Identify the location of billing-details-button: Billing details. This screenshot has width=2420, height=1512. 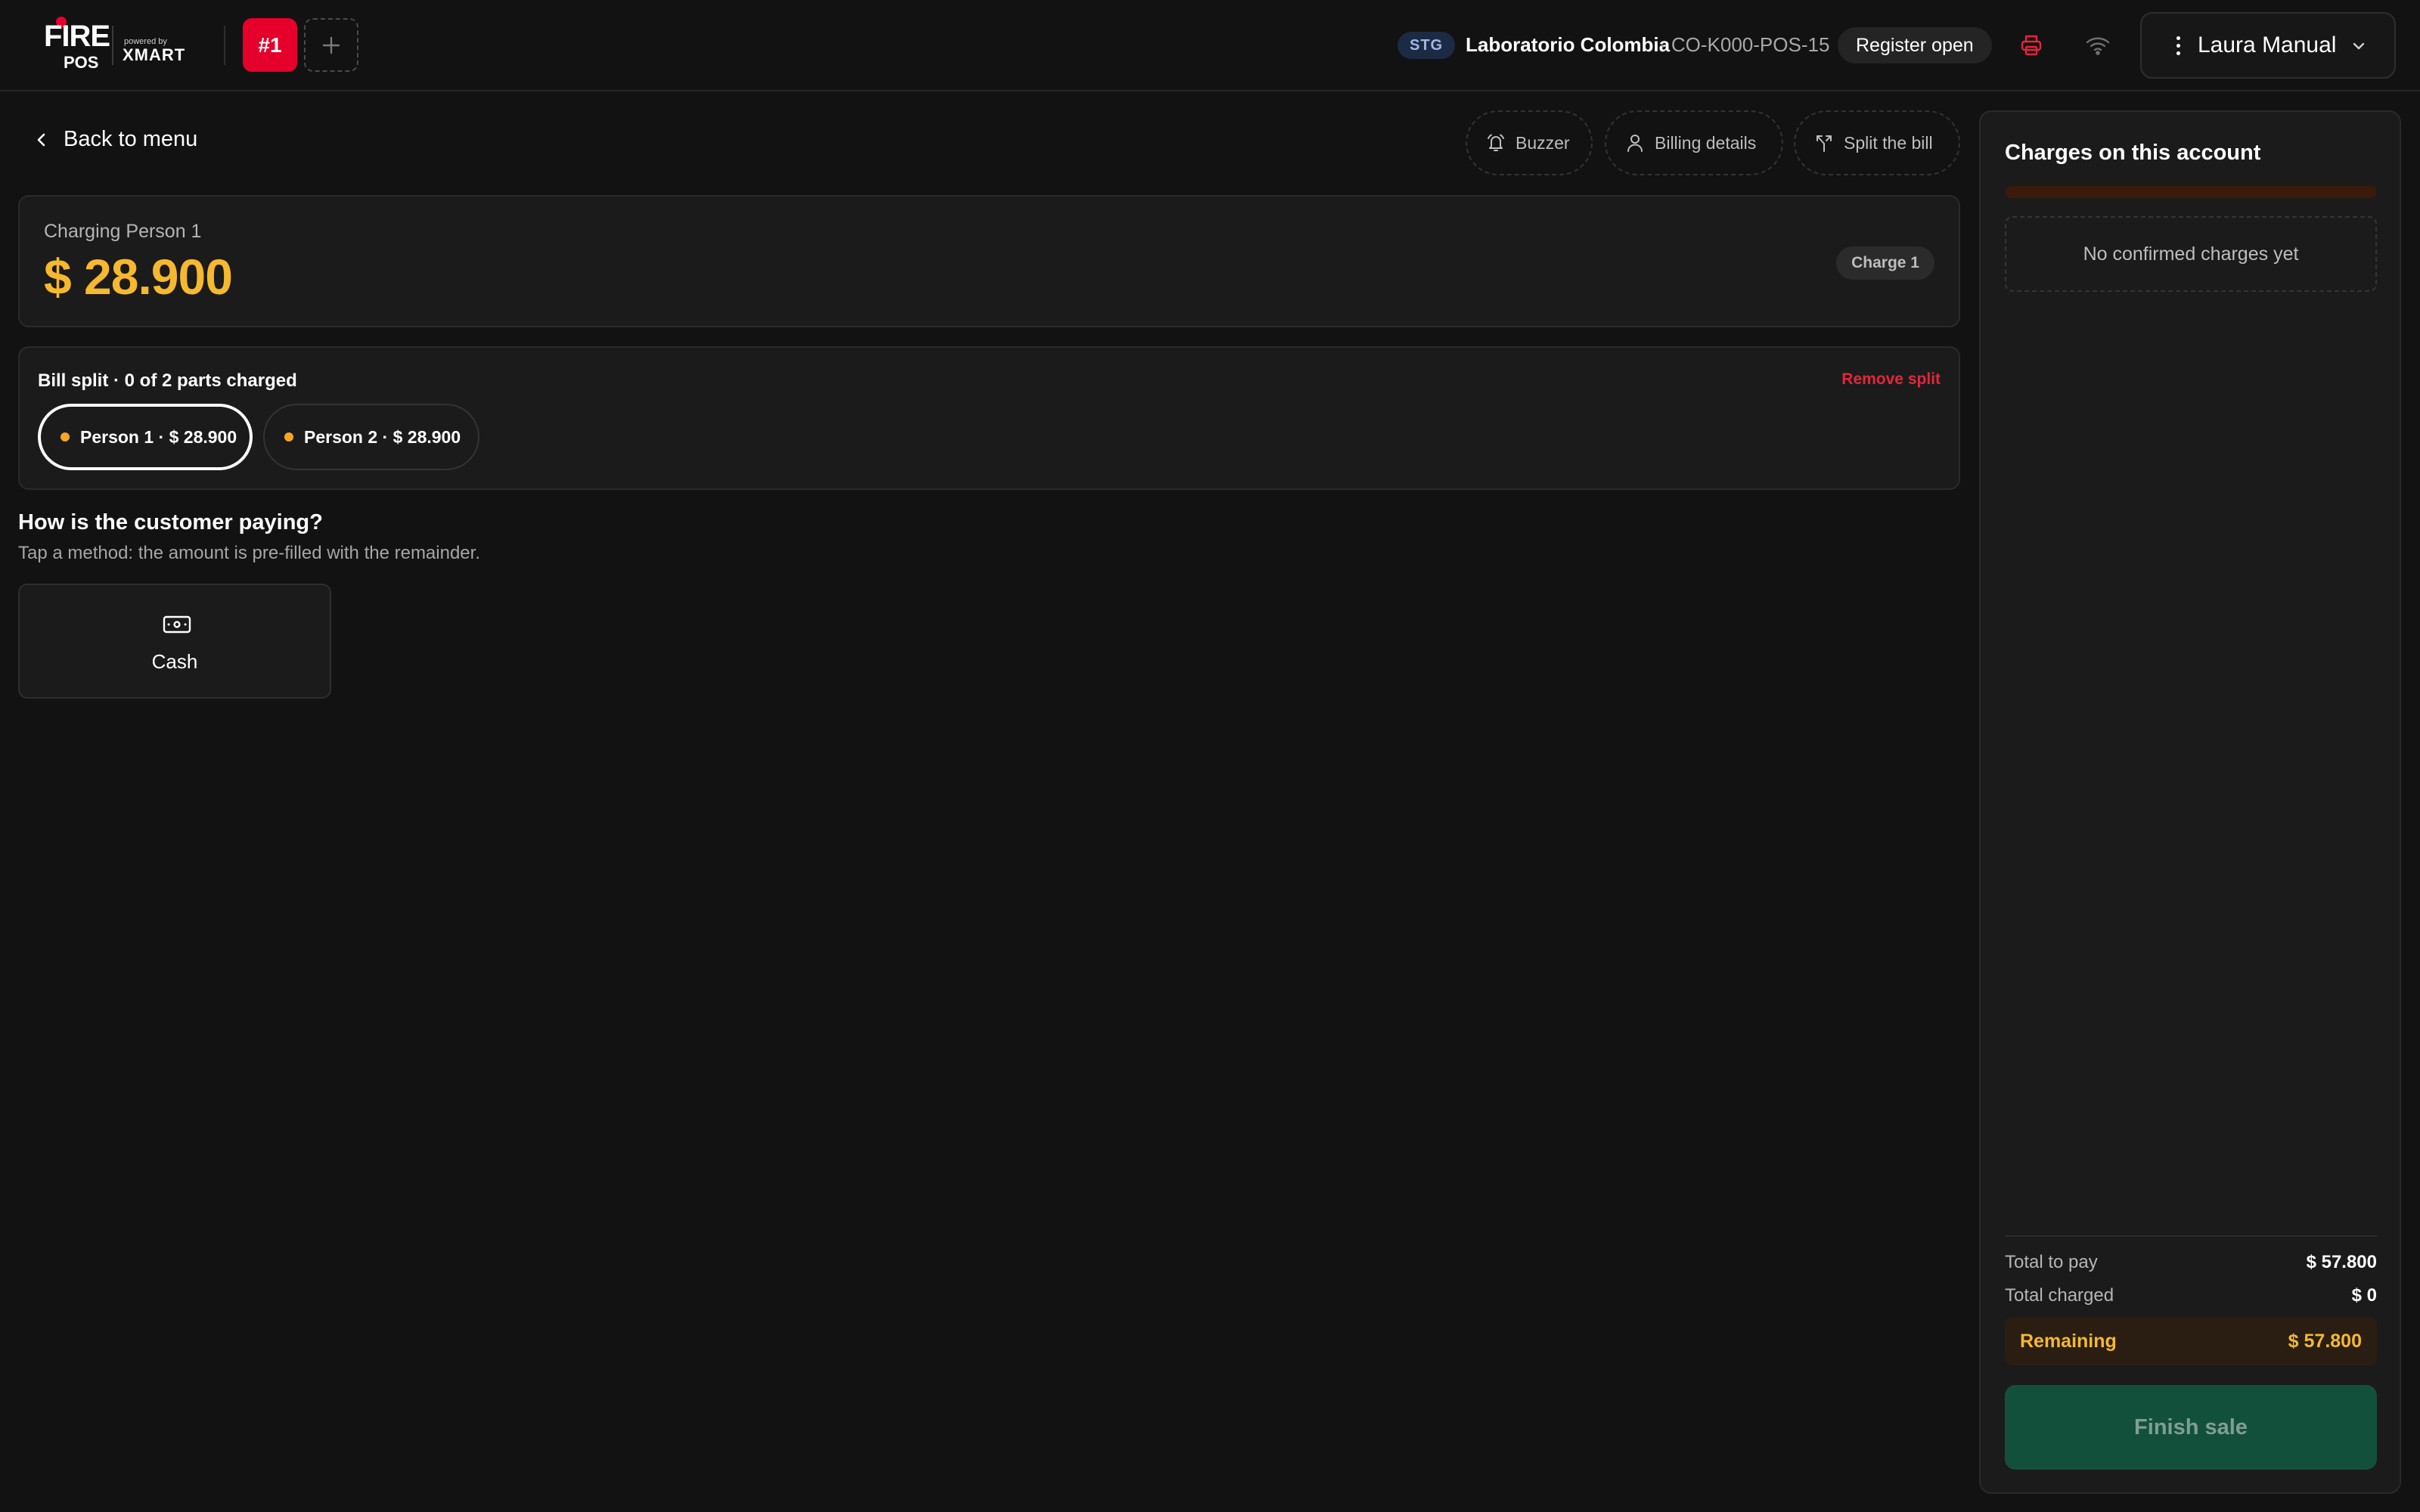
(1694, 142).